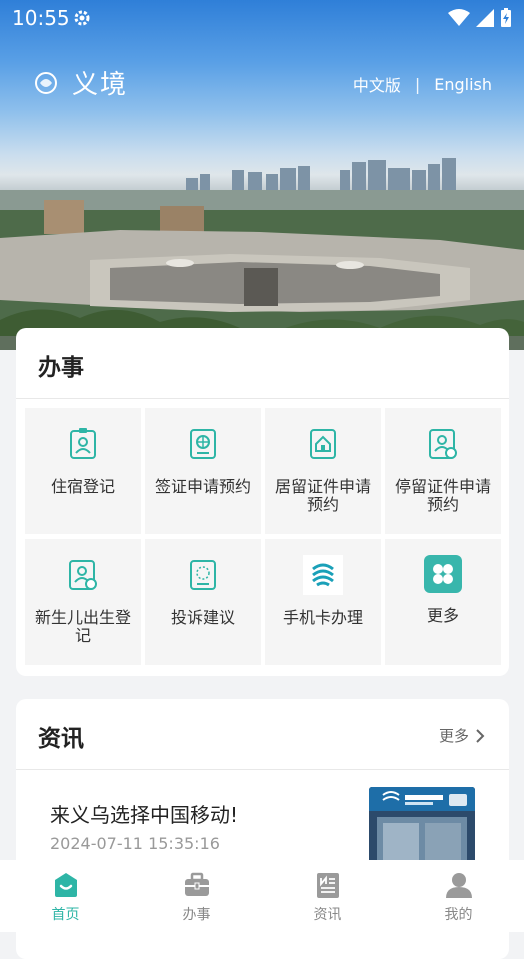  I want to click on service-stay-permit-appointment: 停留证件申请预约, so click(443, 471).